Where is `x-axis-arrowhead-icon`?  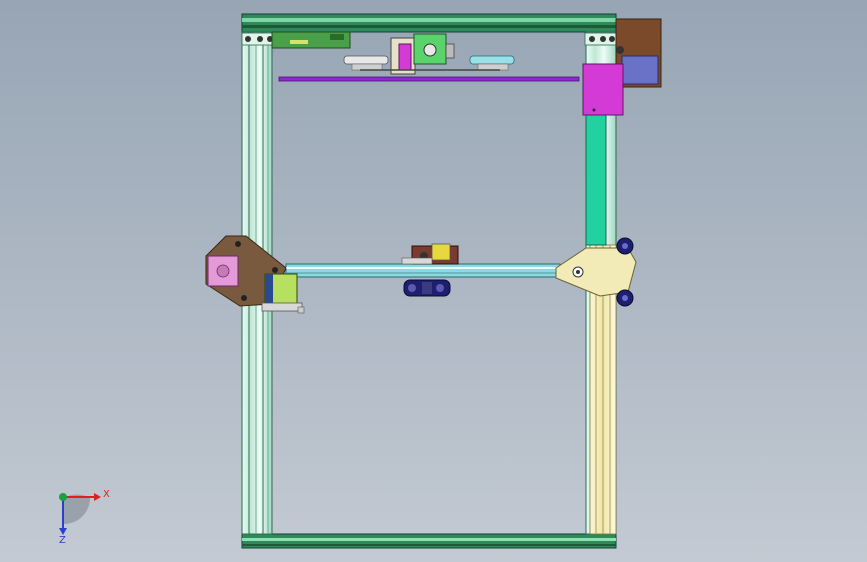 x-axis-arrowhead-icon is located at coordinates (97, 497).